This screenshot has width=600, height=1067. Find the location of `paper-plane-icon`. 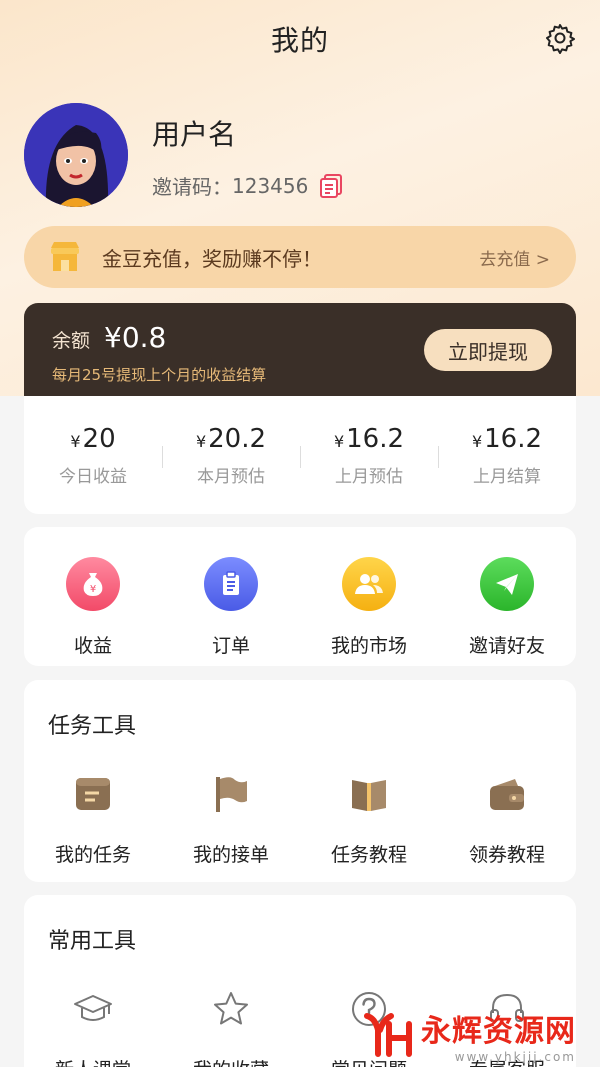

paper-plane-icon is located at coordinates (507, 584).